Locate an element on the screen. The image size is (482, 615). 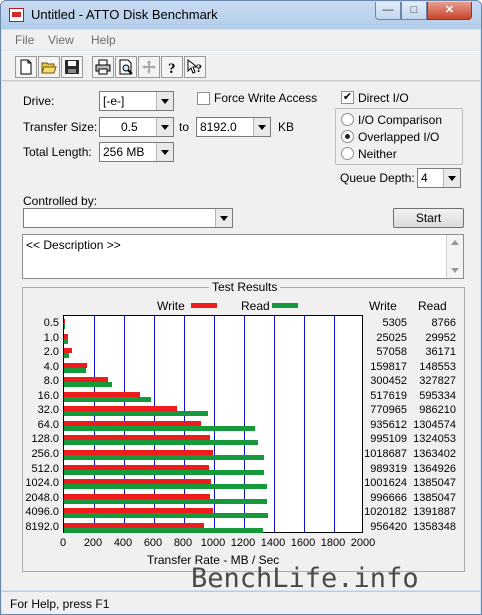
transfer-to-select: 8192.0 is located at coordinates (233, 127).